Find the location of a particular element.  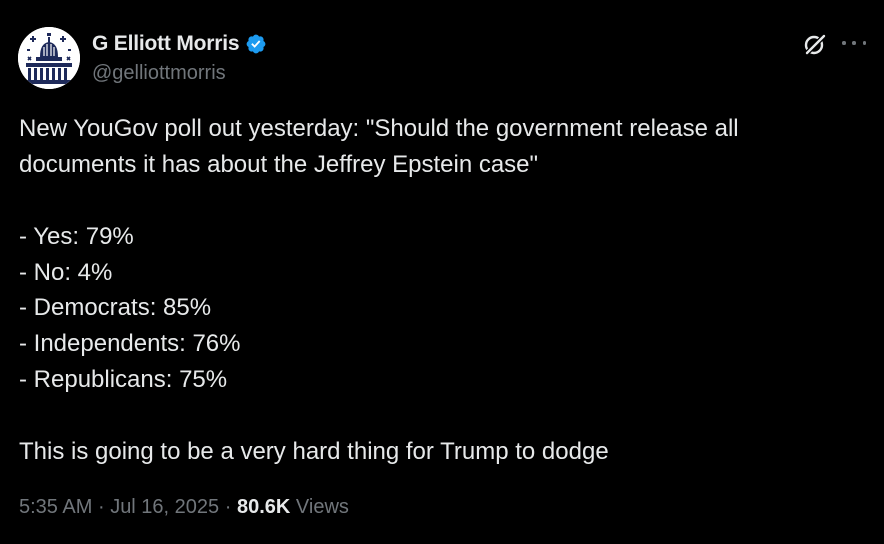

tweet-text-line: - Democrats: 85% is located at coordinates (115, 307).